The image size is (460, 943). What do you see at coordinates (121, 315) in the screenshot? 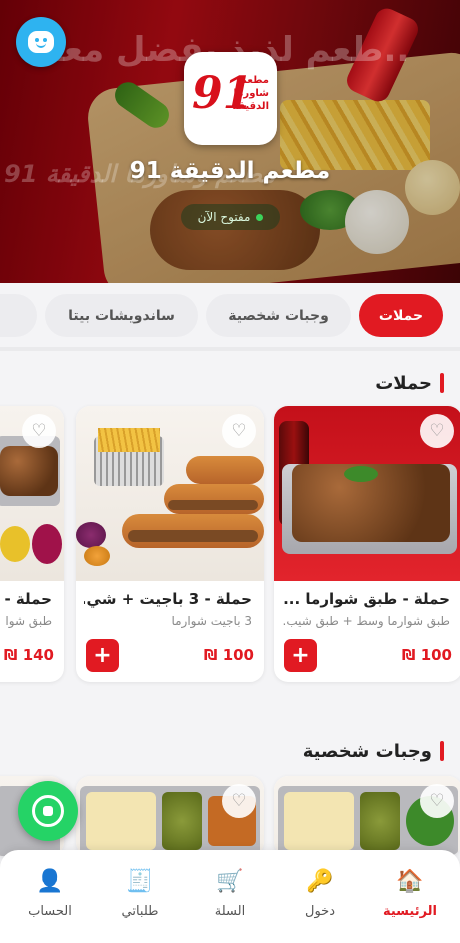
I see `tab-pita-sandwiches: ساندويشات بيتا` at bounding box center [121, 315].